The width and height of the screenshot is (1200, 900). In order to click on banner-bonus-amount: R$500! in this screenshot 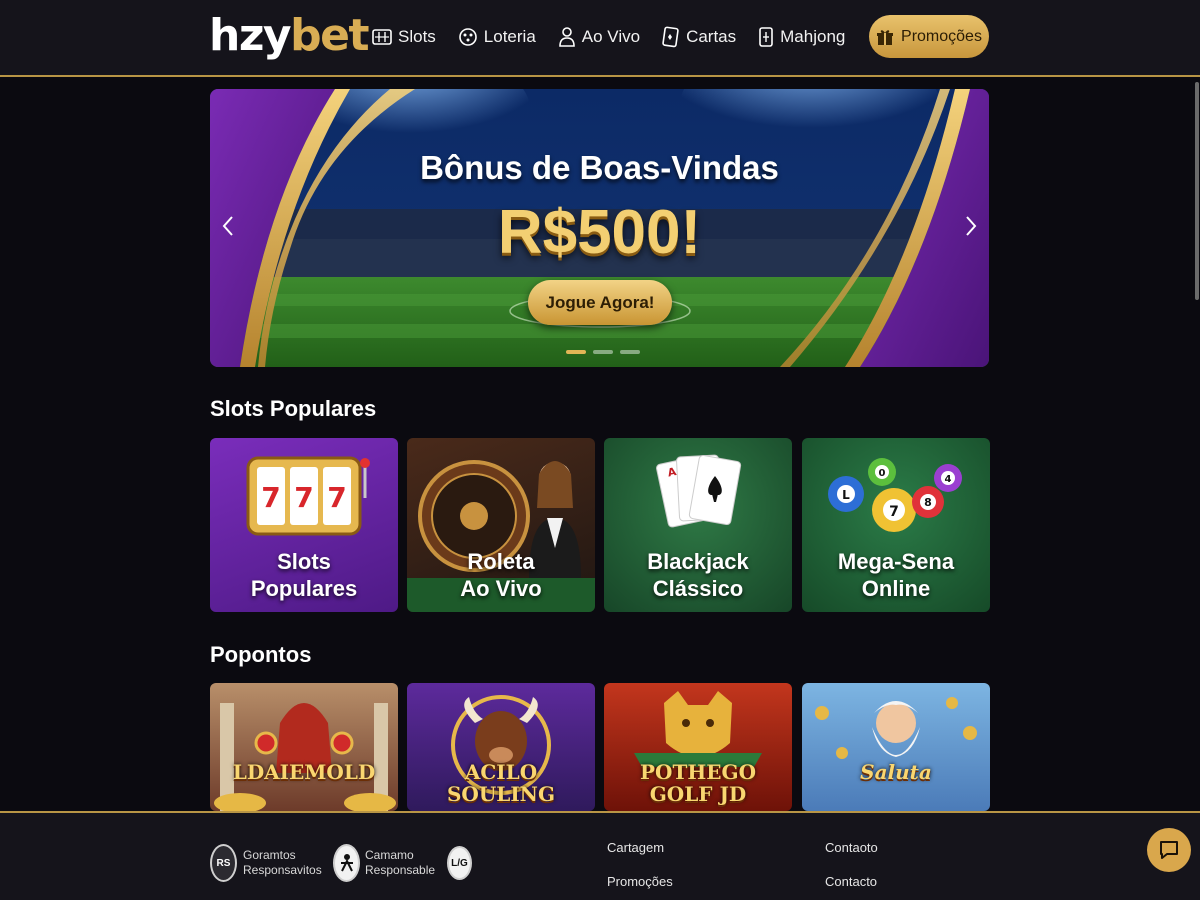, I will do `click(599, 232)`.